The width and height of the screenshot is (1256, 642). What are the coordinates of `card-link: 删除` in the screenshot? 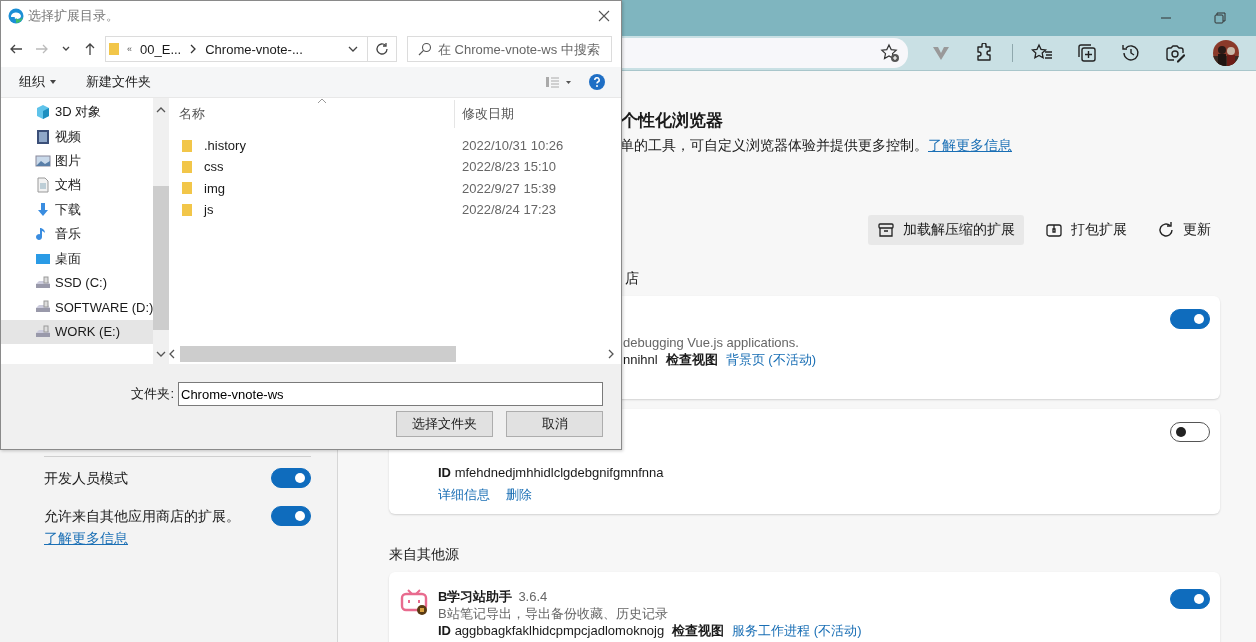 It's located at (519, 494).